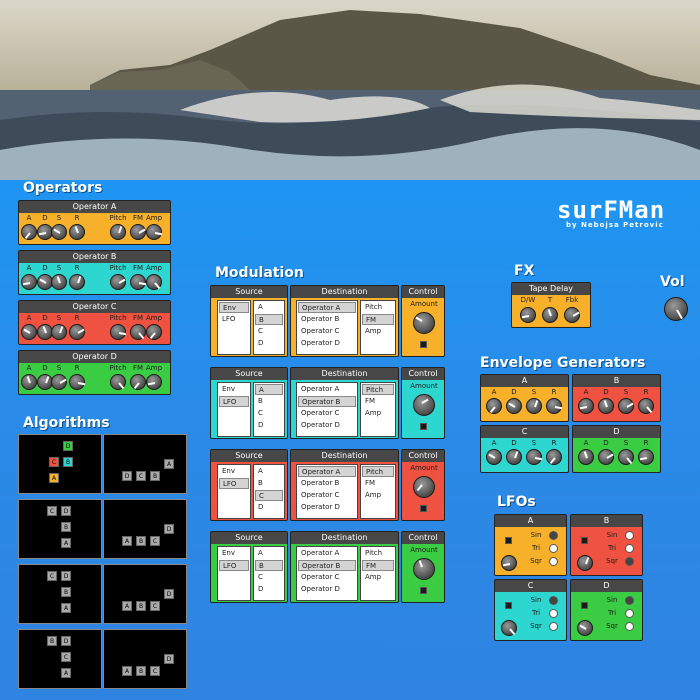 This screenshot has width=700, height=700. Describe the element at coordinates (424, 323) in the screenshot. I see `amount-knob` at that location.